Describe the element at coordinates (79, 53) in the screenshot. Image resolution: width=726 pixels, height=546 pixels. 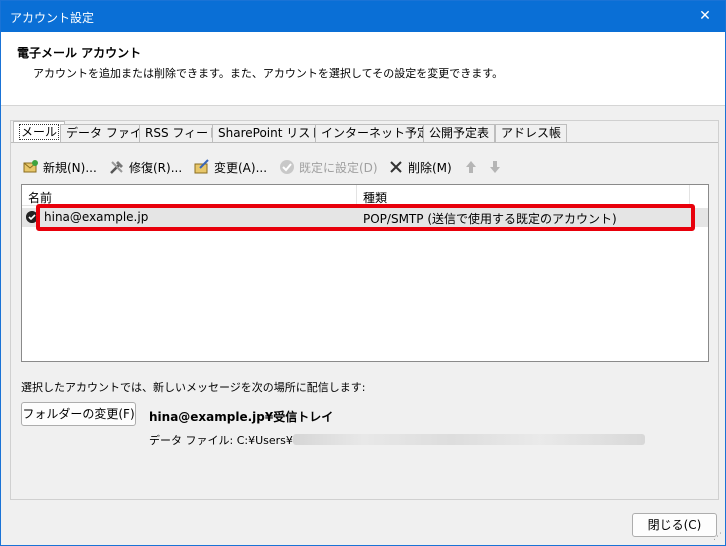
I see `header-title: 電子メール アカウント` at that location.